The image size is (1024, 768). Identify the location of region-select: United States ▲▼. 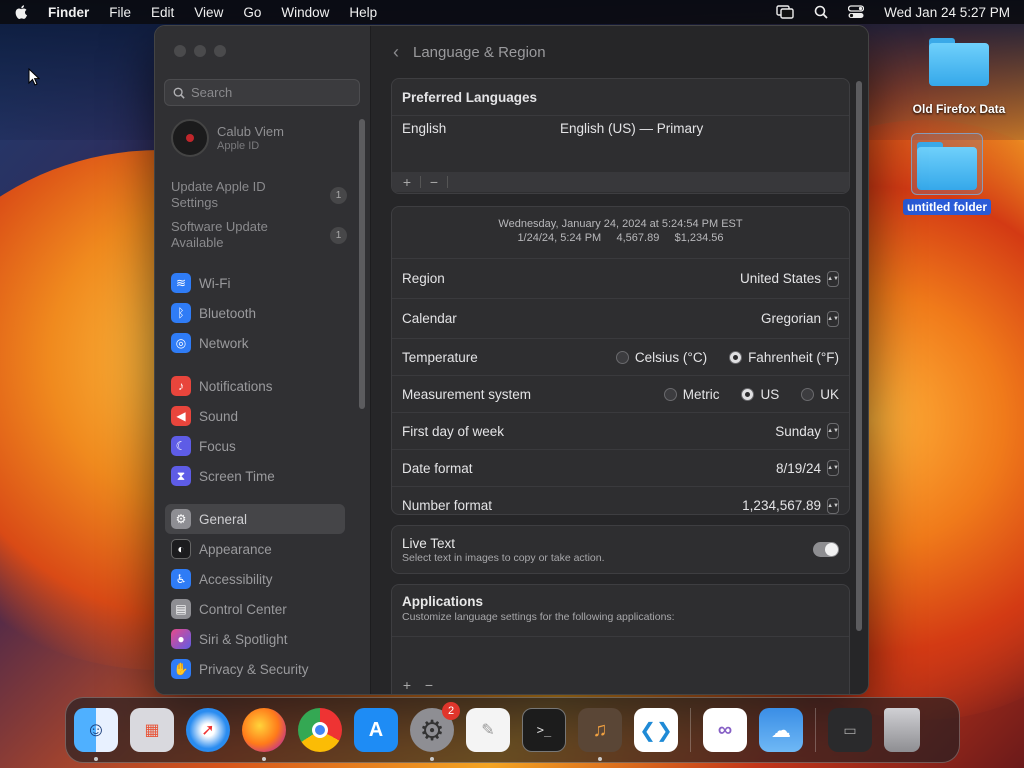
(789, 278).